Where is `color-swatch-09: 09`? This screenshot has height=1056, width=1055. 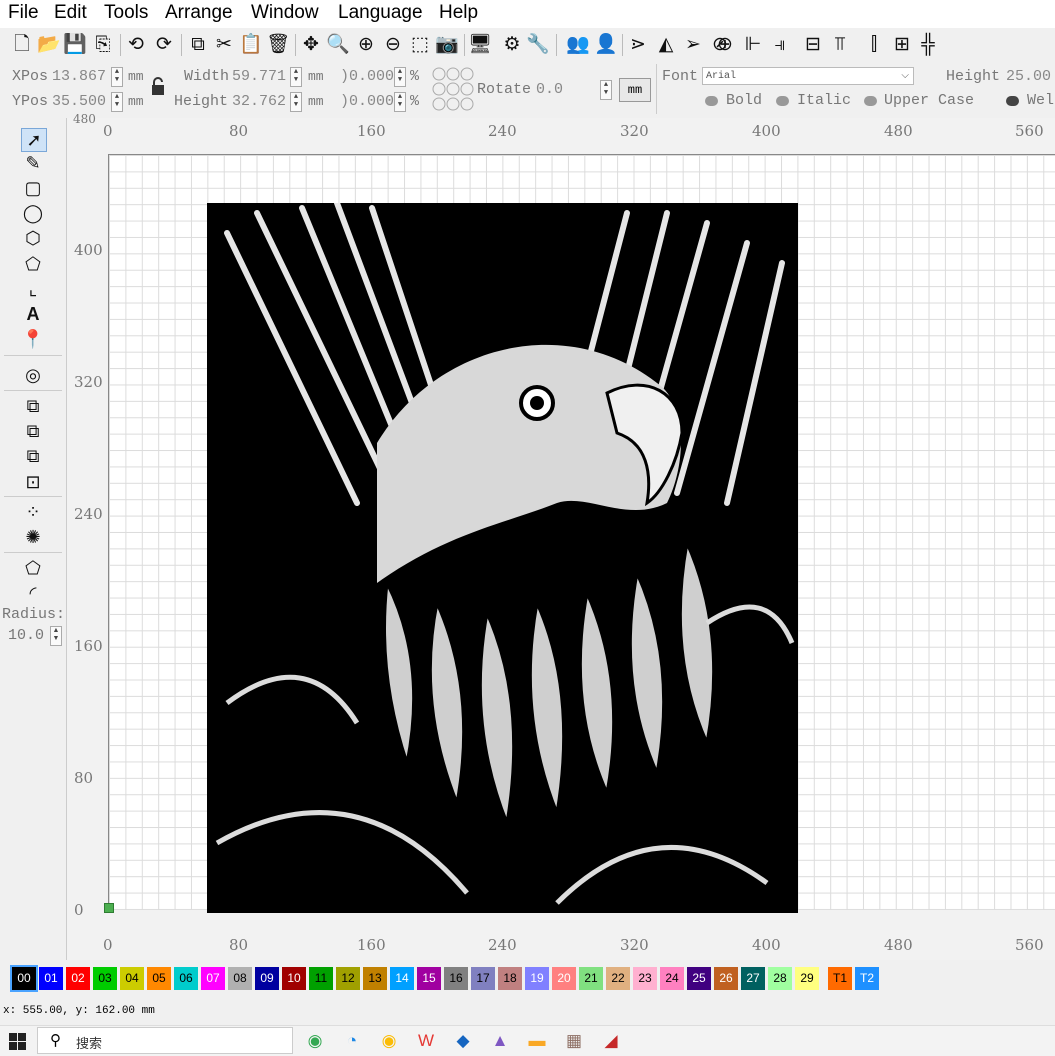
color-swatch-09: 09 is located at coordinates (267, 978).